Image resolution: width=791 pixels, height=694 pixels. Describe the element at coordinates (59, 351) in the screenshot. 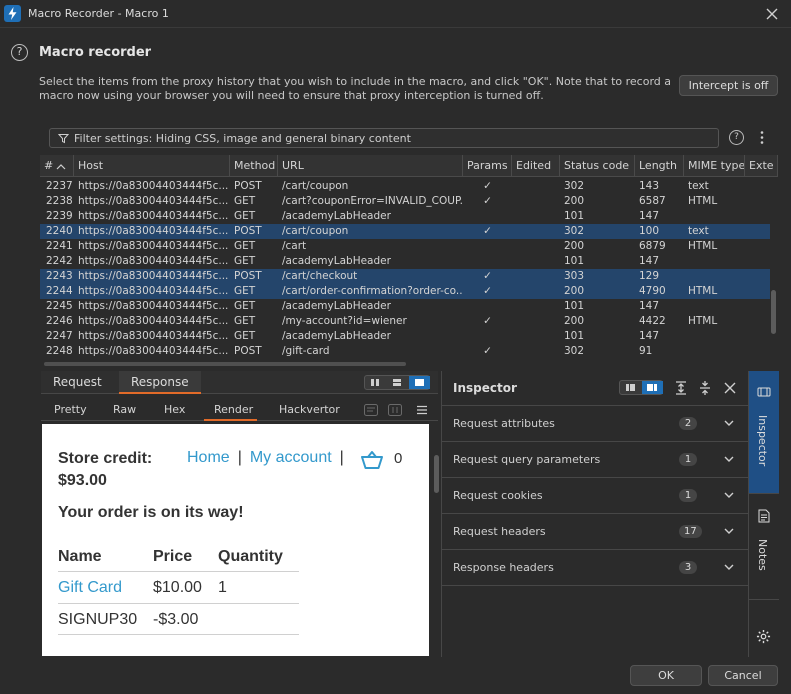

I see `cell-num: 2248` at that location.